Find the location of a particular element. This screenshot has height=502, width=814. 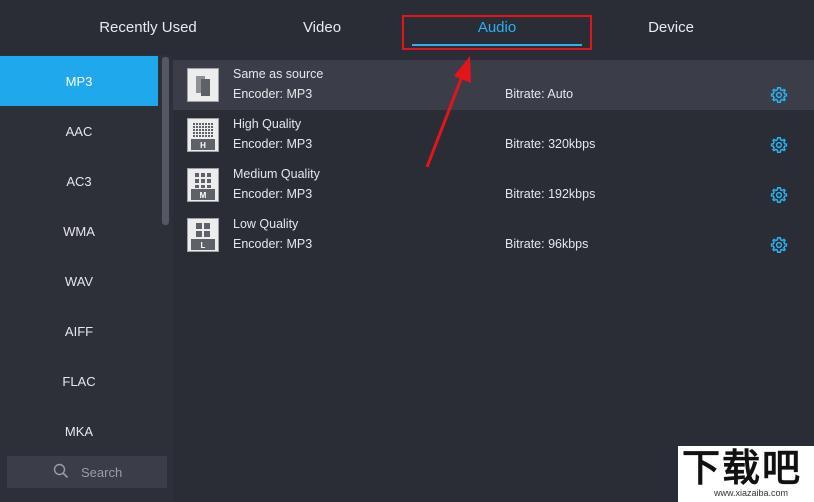

format-label: WMA is located at coordinates (79, 231).